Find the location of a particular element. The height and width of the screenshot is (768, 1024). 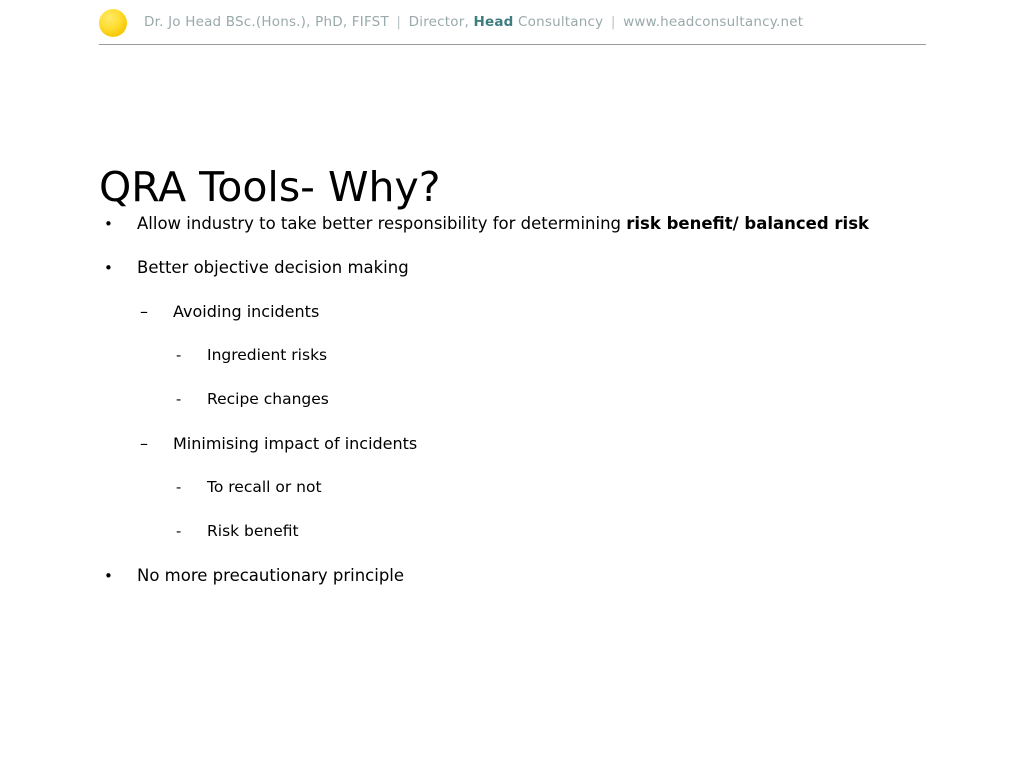

bullet-text: Risk benefit is located at coordinates (253, 531).